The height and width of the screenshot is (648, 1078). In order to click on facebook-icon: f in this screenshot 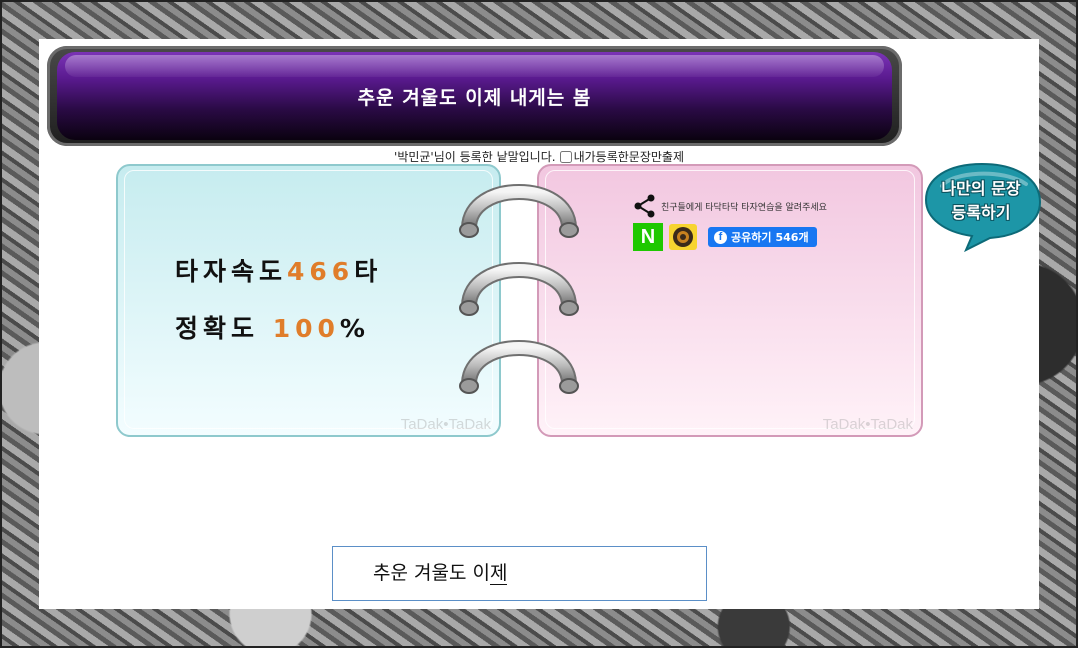, I will do `click(720, 237)`.